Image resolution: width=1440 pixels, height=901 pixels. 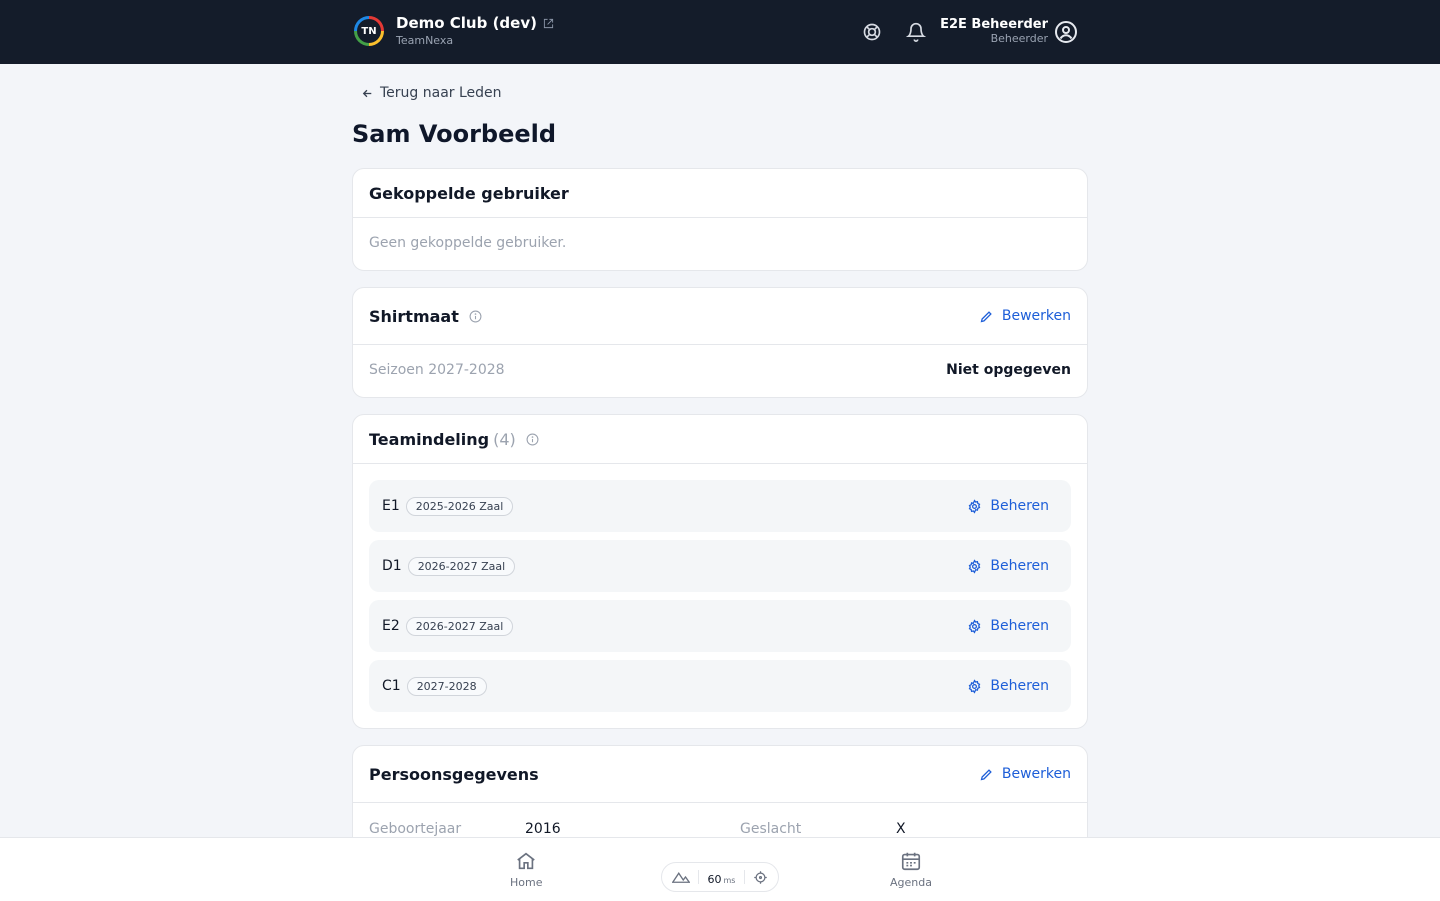 I want to click on nav-home-label: Home, so click(x=526, y=882).